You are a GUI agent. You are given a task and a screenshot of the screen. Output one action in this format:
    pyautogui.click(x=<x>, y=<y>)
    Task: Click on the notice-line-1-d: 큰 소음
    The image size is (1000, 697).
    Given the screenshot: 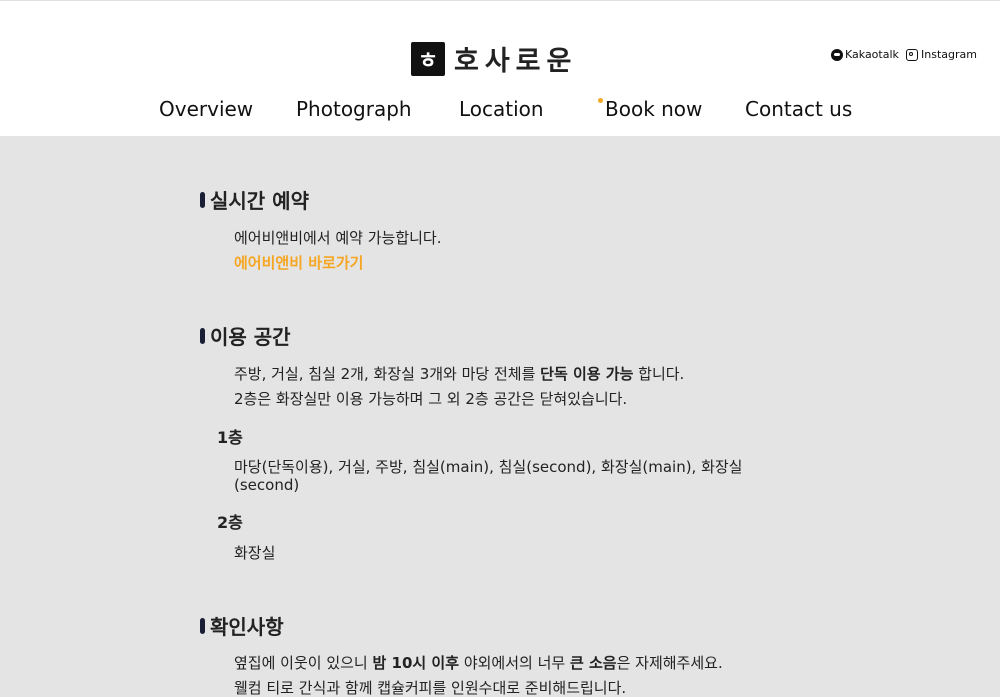 What is the action you would take?
    pyautogui.click(x=593, y=663)
    